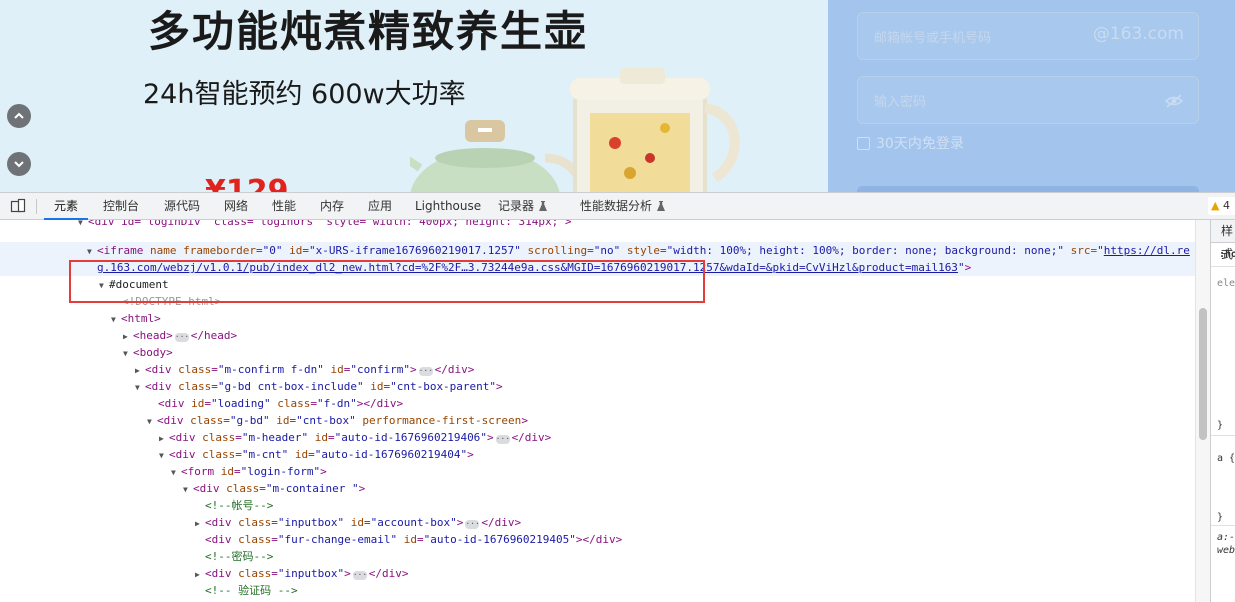  What do you see at coordinates (597, 590) in the screenshot?
I see `dom-line-comment-captcha: <!-- 验证码 -->` at bounding box center [597, 590].